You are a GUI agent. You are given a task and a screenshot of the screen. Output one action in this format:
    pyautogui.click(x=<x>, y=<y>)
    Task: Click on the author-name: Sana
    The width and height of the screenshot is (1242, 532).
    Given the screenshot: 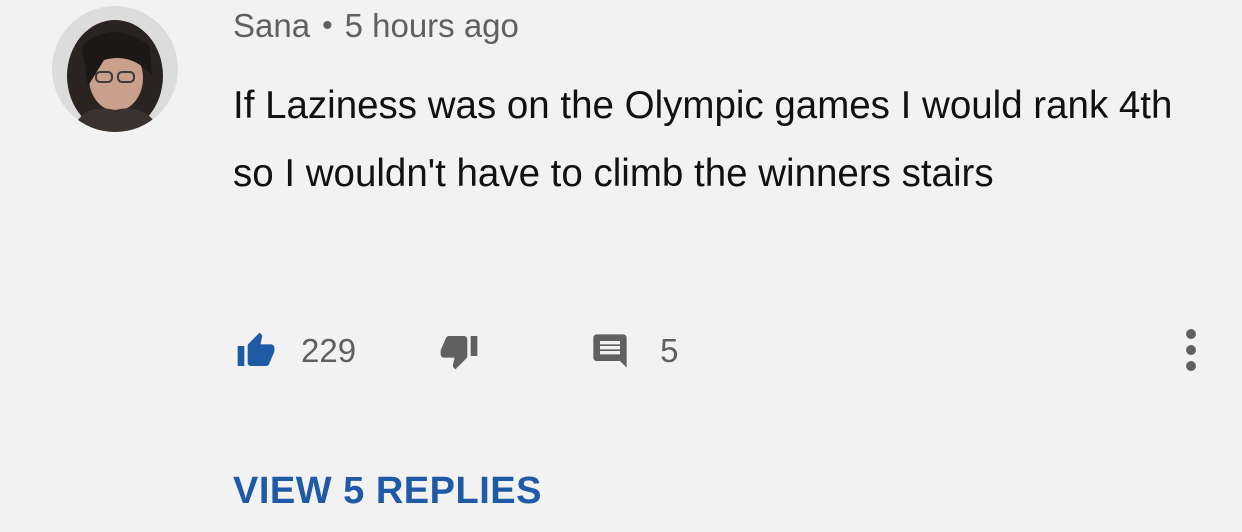 What is the action you would take?
    pyautogui.click(x=271, y=26)
    